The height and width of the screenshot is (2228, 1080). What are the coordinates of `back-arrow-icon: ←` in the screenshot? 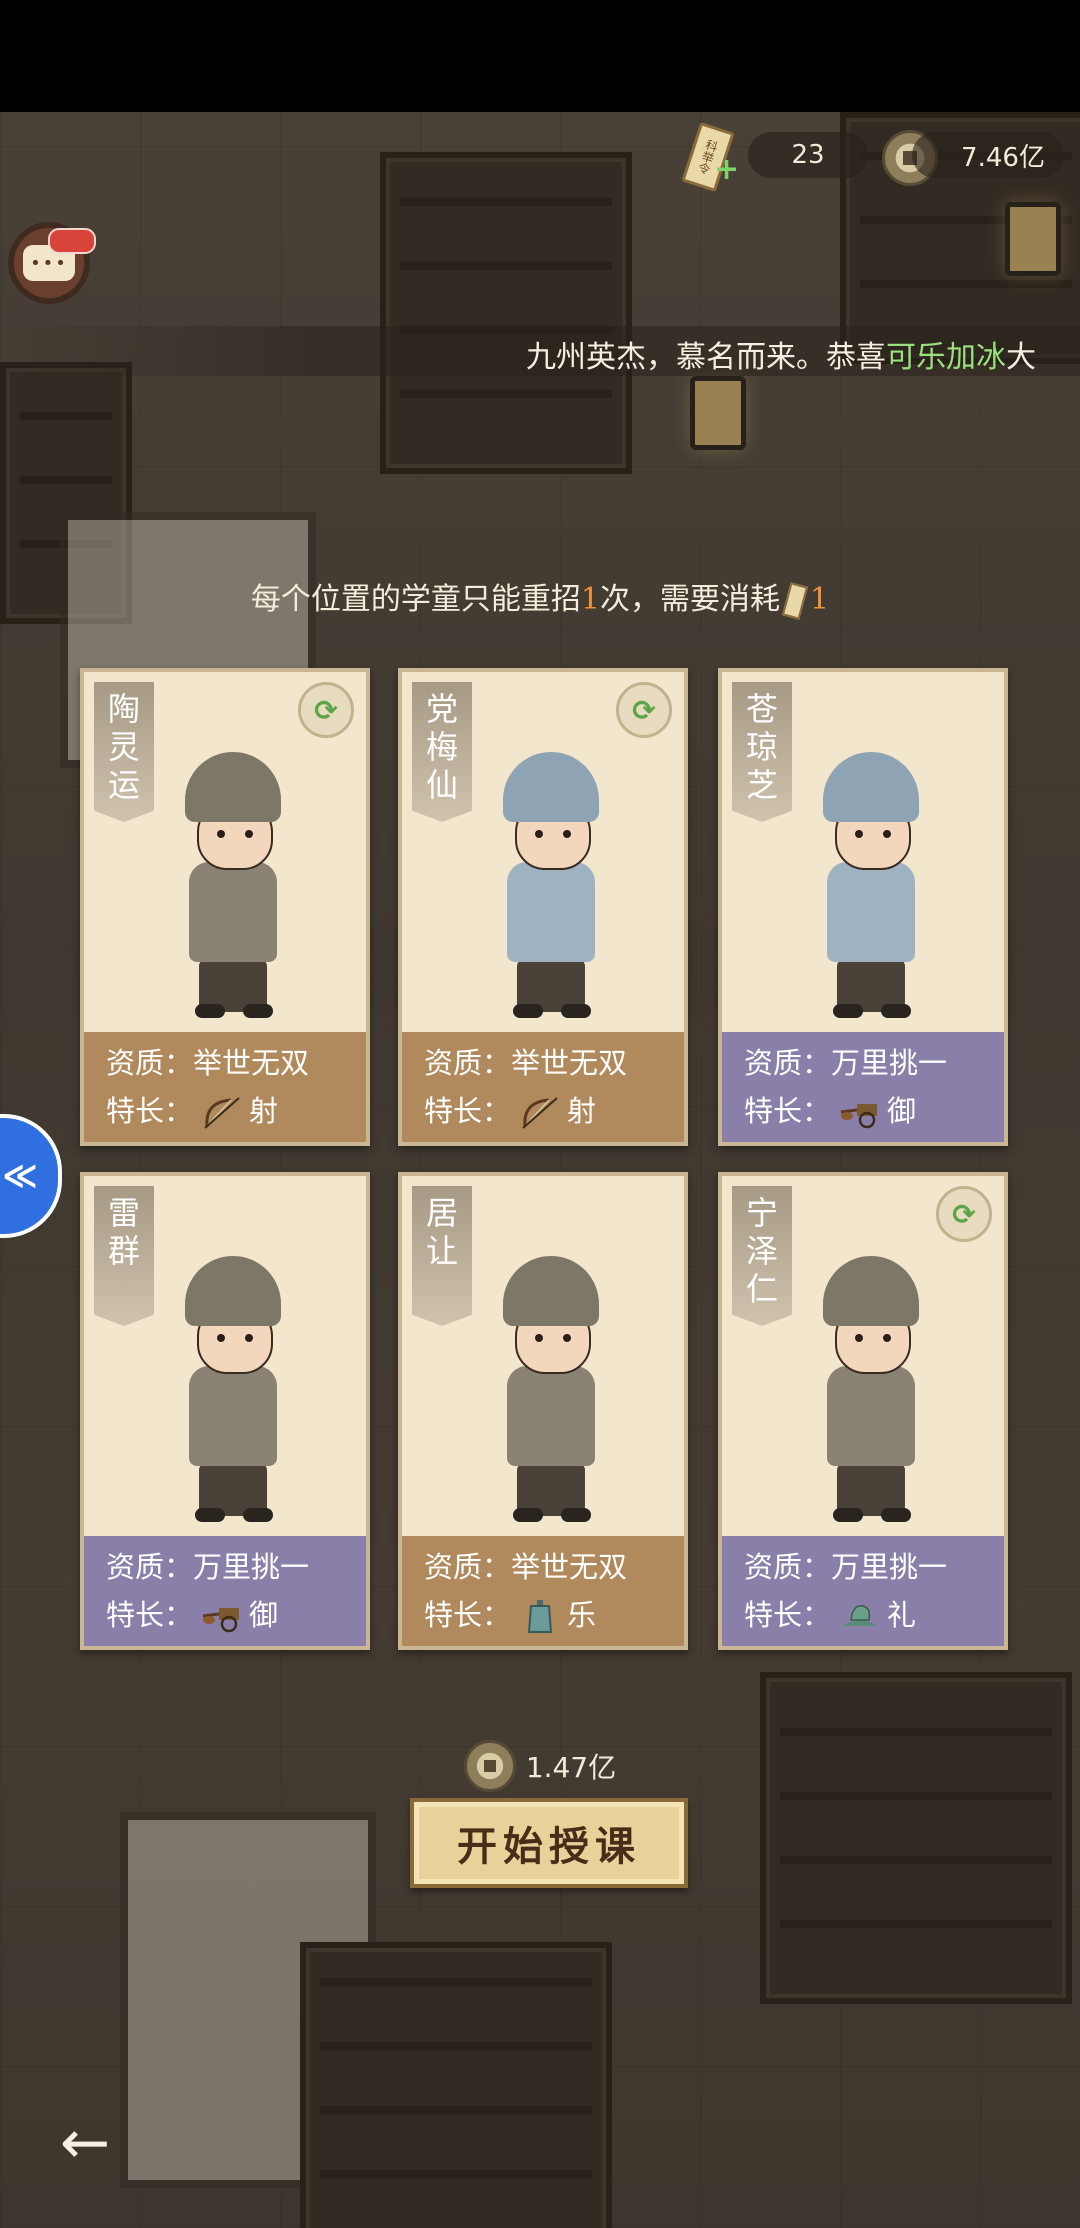 It's located at (85, 2143).